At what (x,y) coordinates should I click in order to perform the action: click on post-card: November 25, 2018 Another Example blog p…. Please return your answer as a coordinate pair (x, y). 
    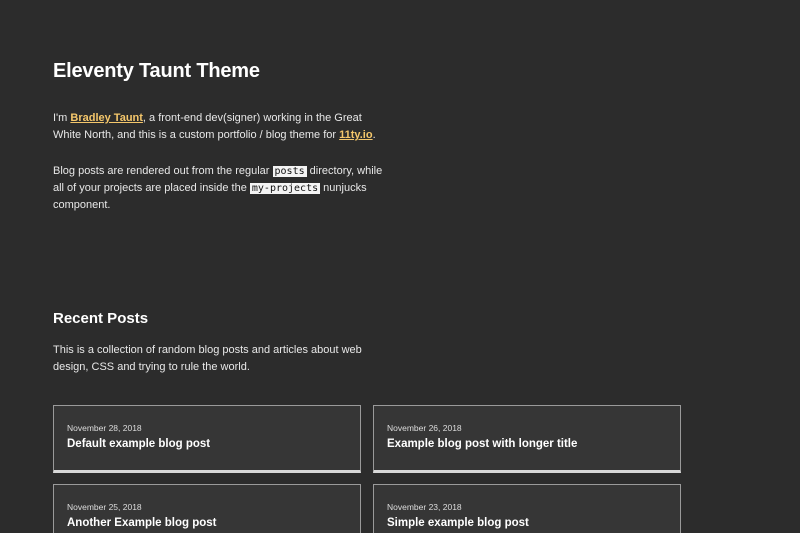
    Looking at the image, I should click on (207, 508).